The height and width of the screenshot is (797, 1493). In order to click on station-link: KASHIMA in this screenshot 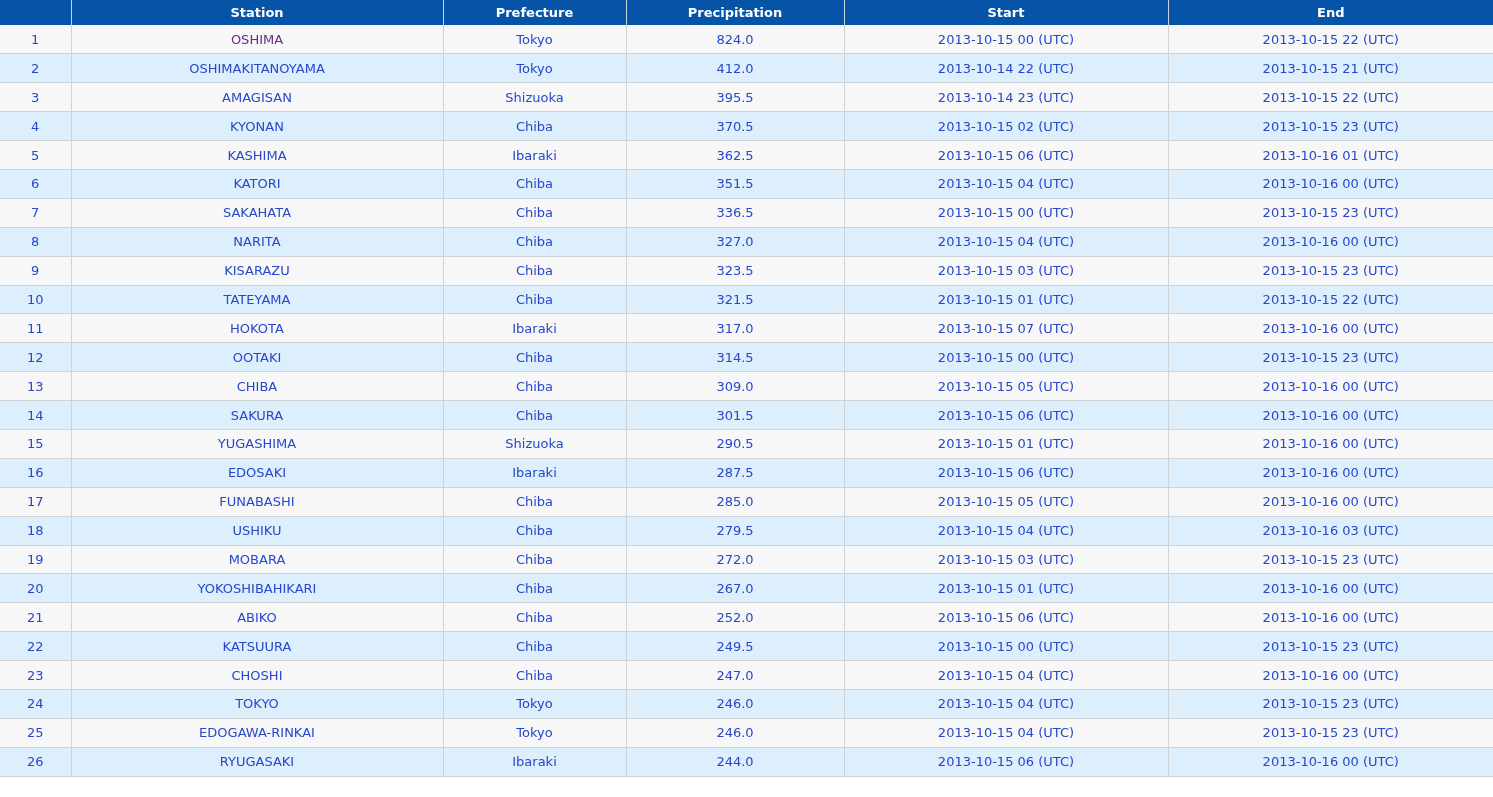, I will do `click(257, 155)`.